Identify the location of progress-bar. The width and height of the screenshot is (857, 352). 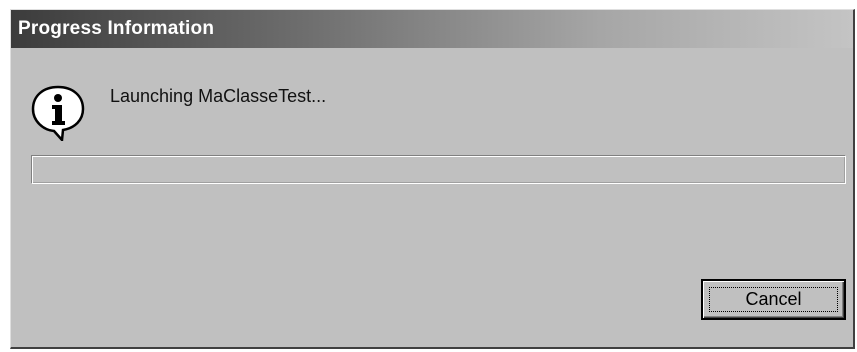
(438, 169).